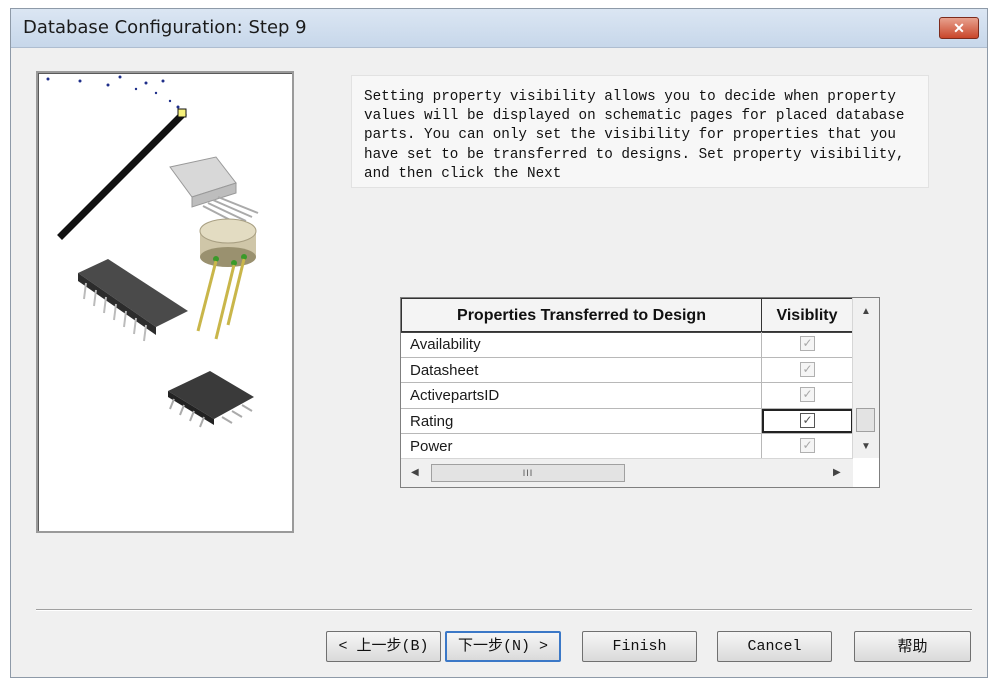 The height and width of the screenshot is (684, 997). What do you see at coordinates (807, 315) in the screenshot?
I see `column-header-visibility: Visiblity` at bounding box center [807, 315].